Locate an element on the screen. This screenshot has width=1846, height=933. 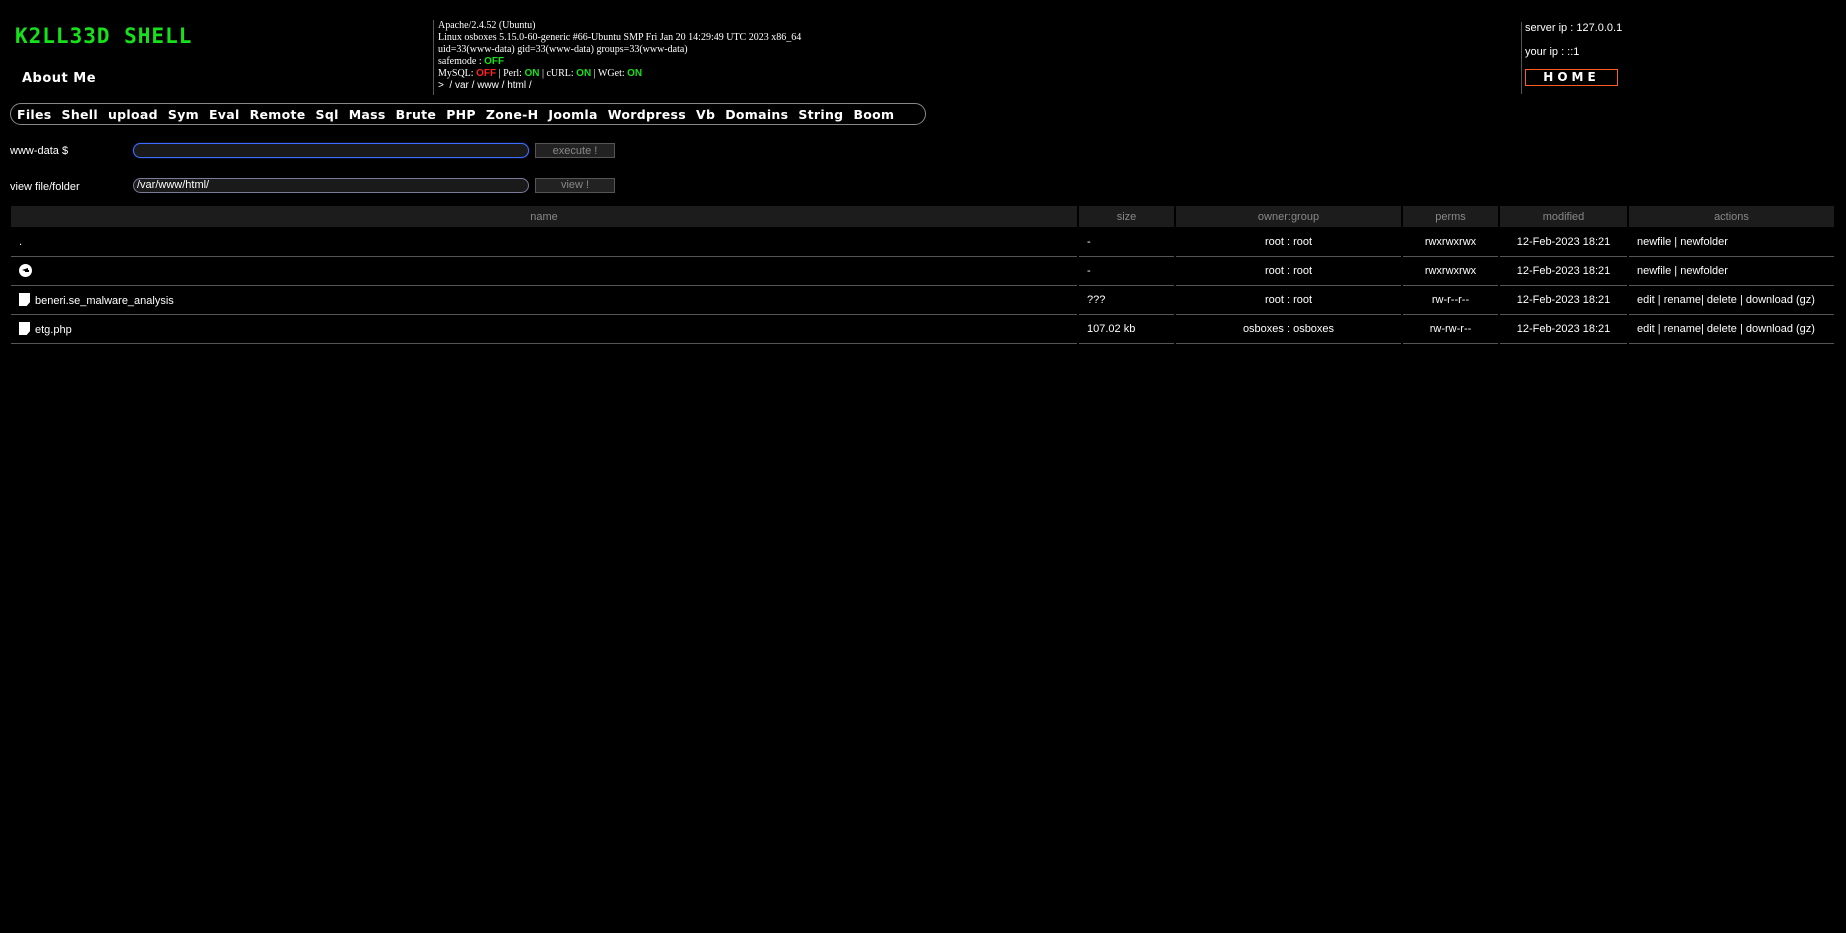
header-size: size is located at coordinates (1126, 217).